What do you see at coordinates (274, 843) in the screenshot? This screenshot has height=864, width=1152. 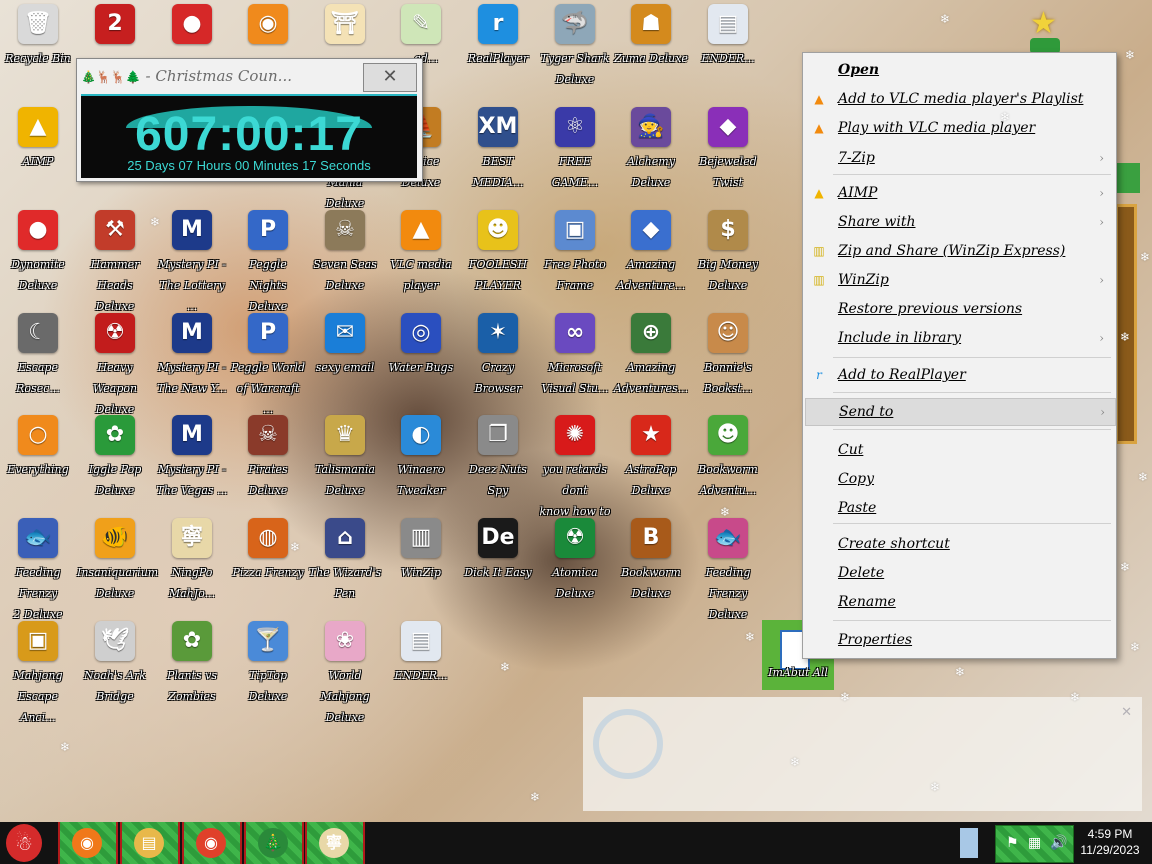 I see `taskbar-button-christmas-tree: 🎄` at bounding box center [274, 843].